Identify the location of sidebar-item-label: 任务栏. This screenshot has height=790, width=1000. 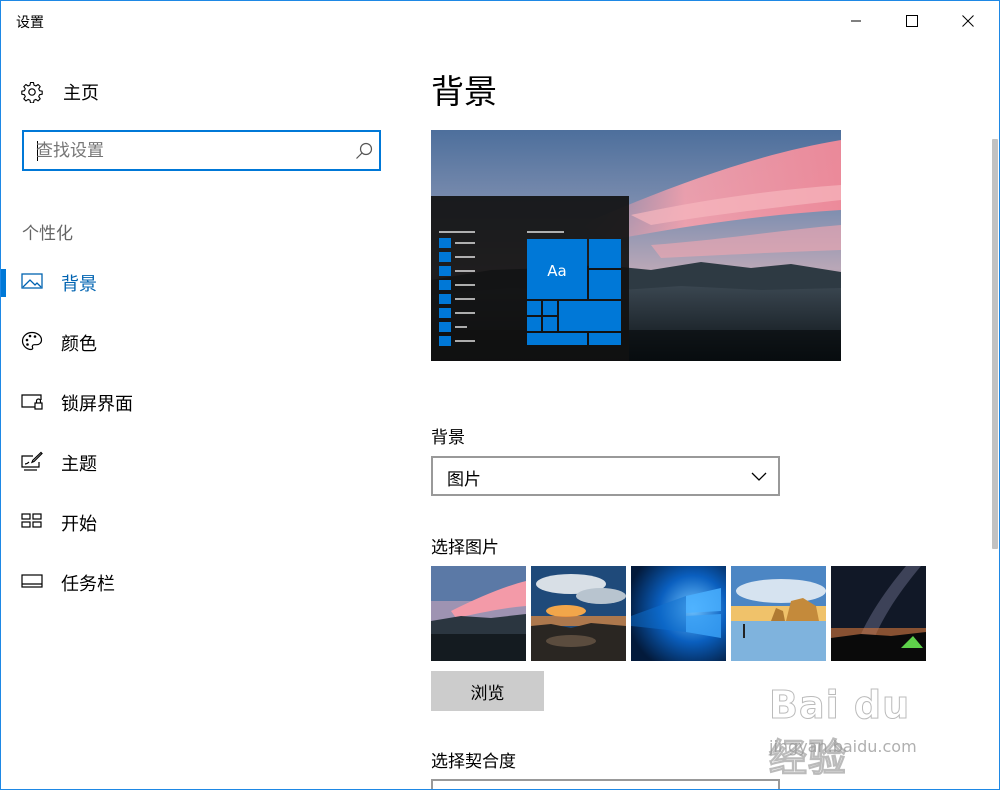
(88, 584).